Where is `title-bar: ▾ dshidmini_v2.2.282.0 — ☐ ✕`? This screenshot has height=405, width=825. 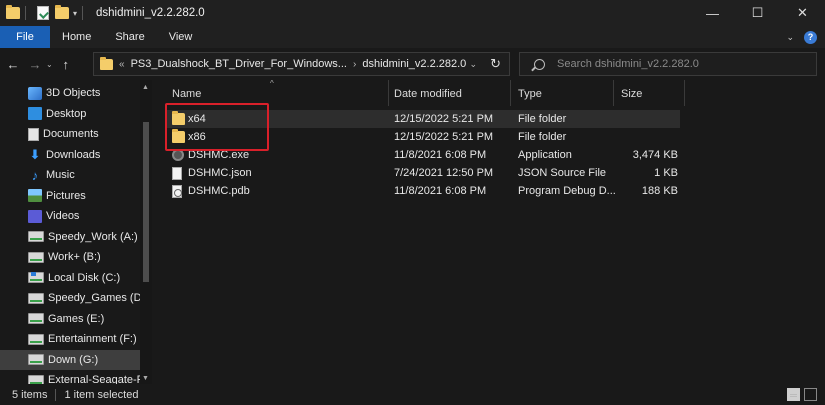 title-bar: ▾ dshidmini_v2.2.282.0 — ☐ ✕ is located at coordinates (412, 13).